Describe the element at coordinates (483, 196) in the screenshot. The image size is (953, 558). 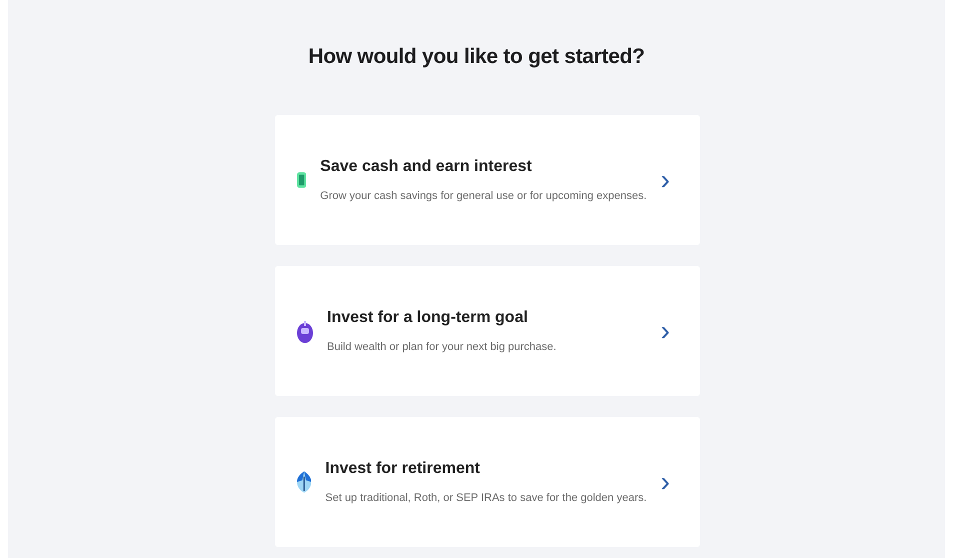
I see `option-description: Grow your cash savings for general use or for upcoming expenses.` at that location.